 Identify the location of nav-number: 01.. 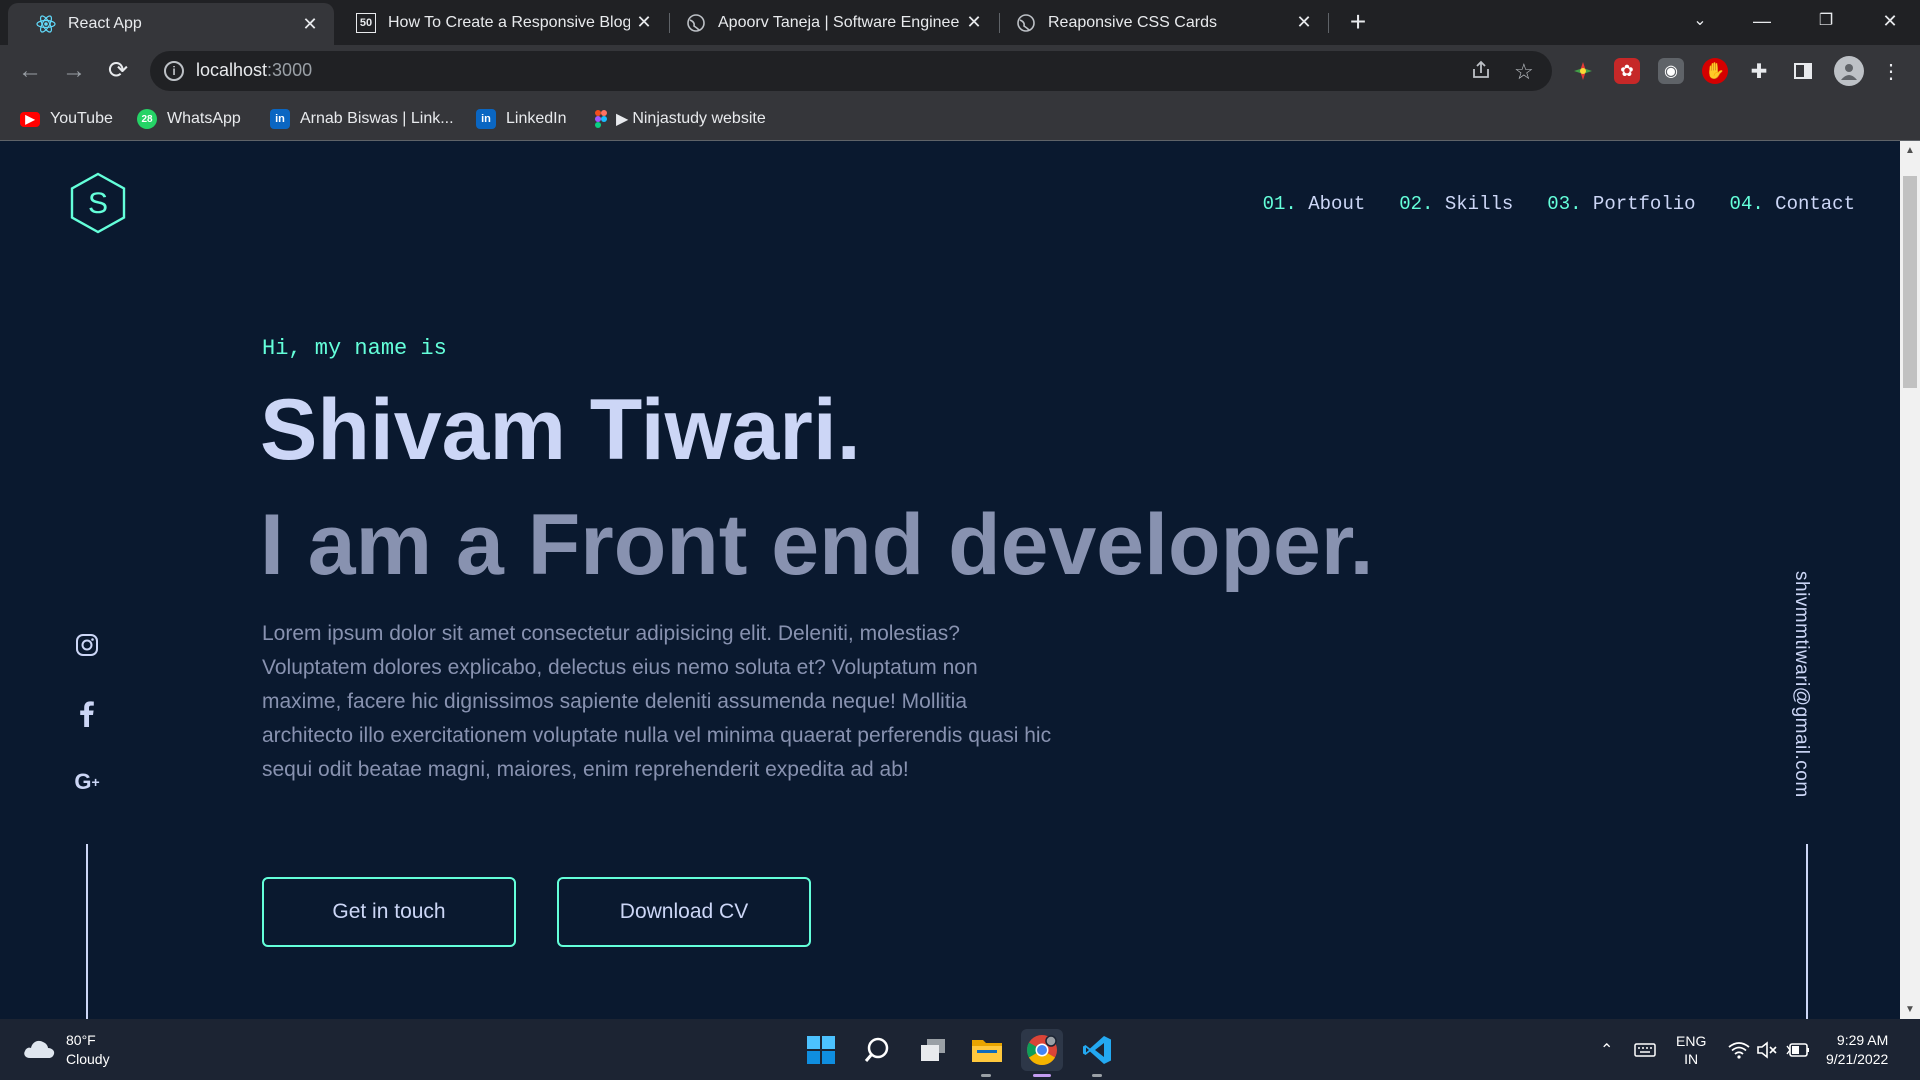
(1279, 204).